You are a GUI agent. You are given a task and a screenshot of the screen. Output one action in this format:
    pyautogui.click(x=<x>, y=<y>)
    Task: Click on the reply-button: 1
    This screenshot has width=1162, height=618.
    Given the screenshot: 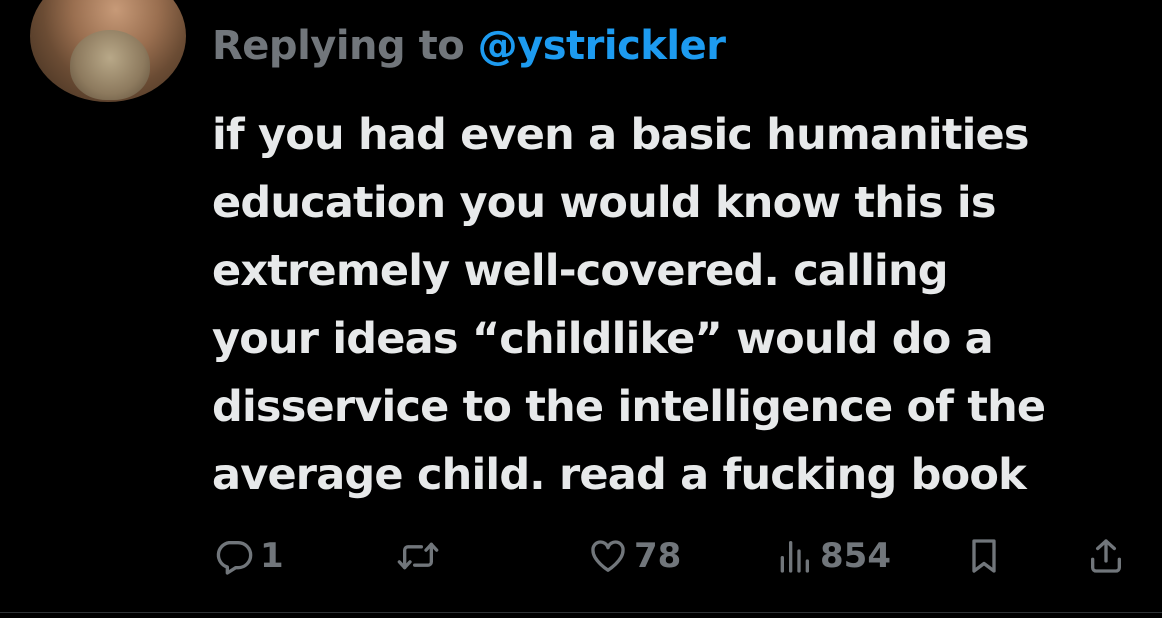 What is the action you would take?
    pyautogui.click(x=249, y=556)
    